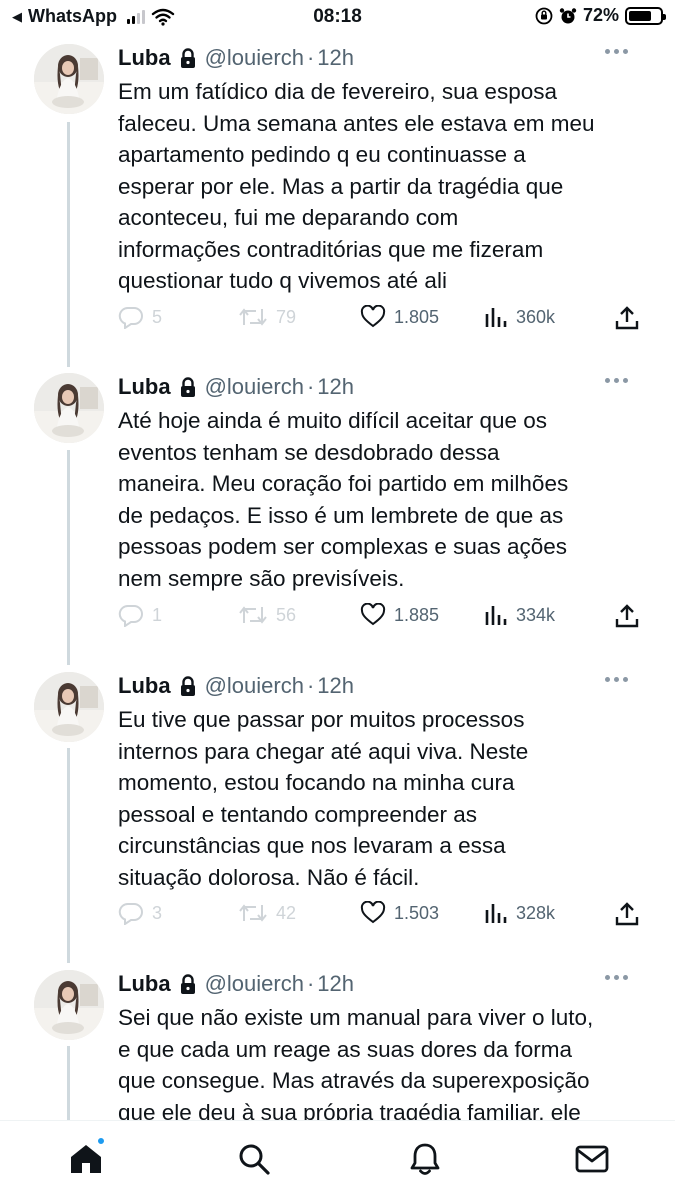 The height and width of the screenshot is (1200, 675). Describe the element at coordinates (399, 317) in the screenshot. I see `like-button: 1.805` at that location.